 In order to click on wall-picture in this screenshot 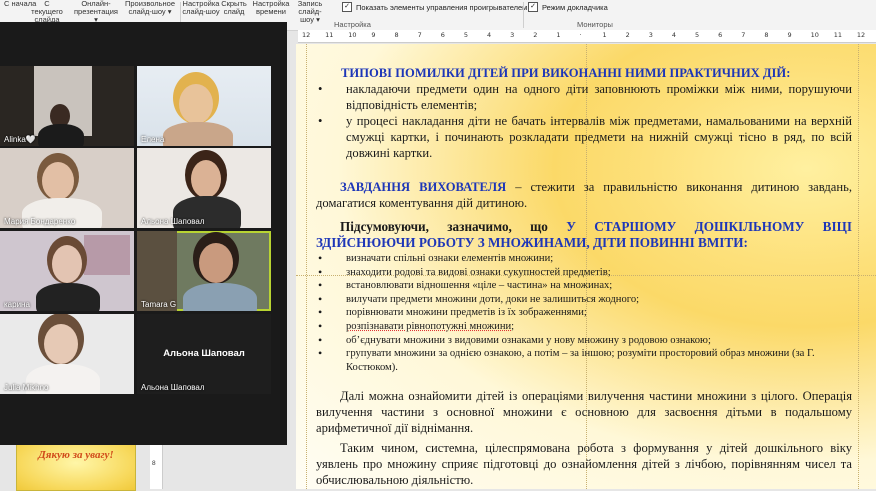, I will do `click(107, 255)`.